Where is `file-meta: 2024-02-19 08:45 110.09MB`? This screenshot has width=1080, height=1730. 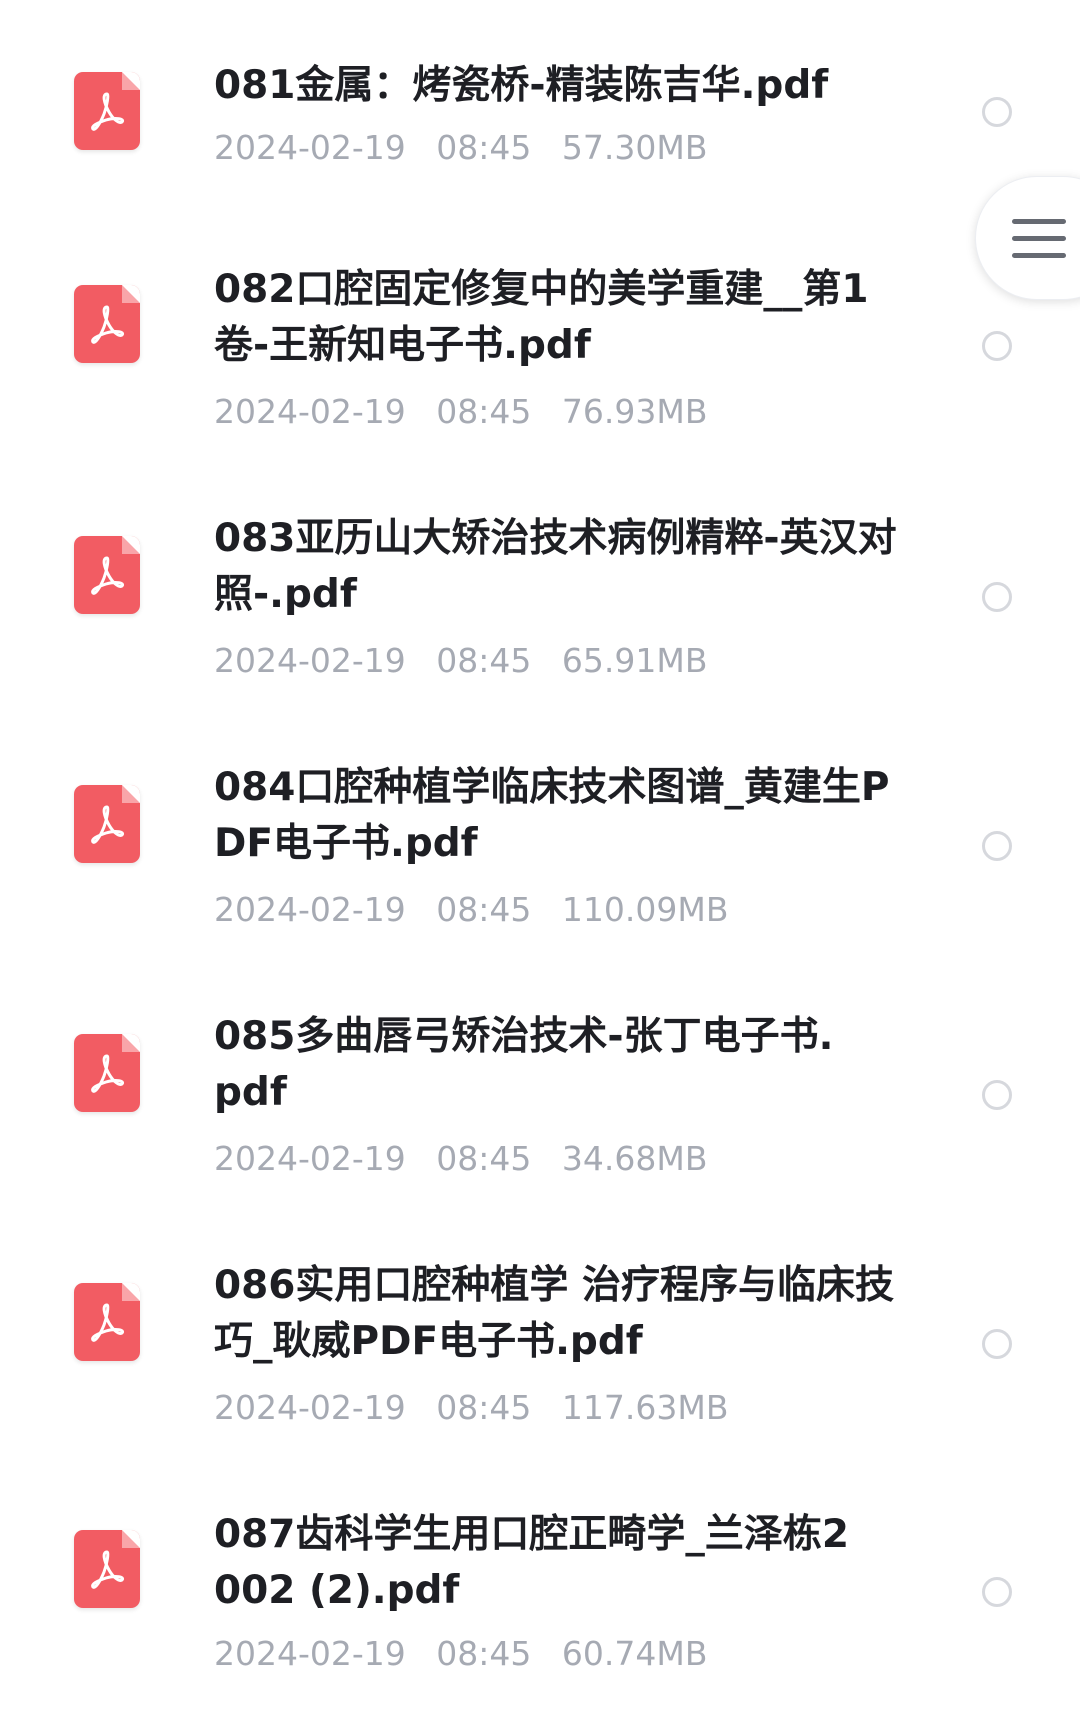 file-meta: 2024-02-19 08:45 110.09MB is located at coordinates (539, 910).